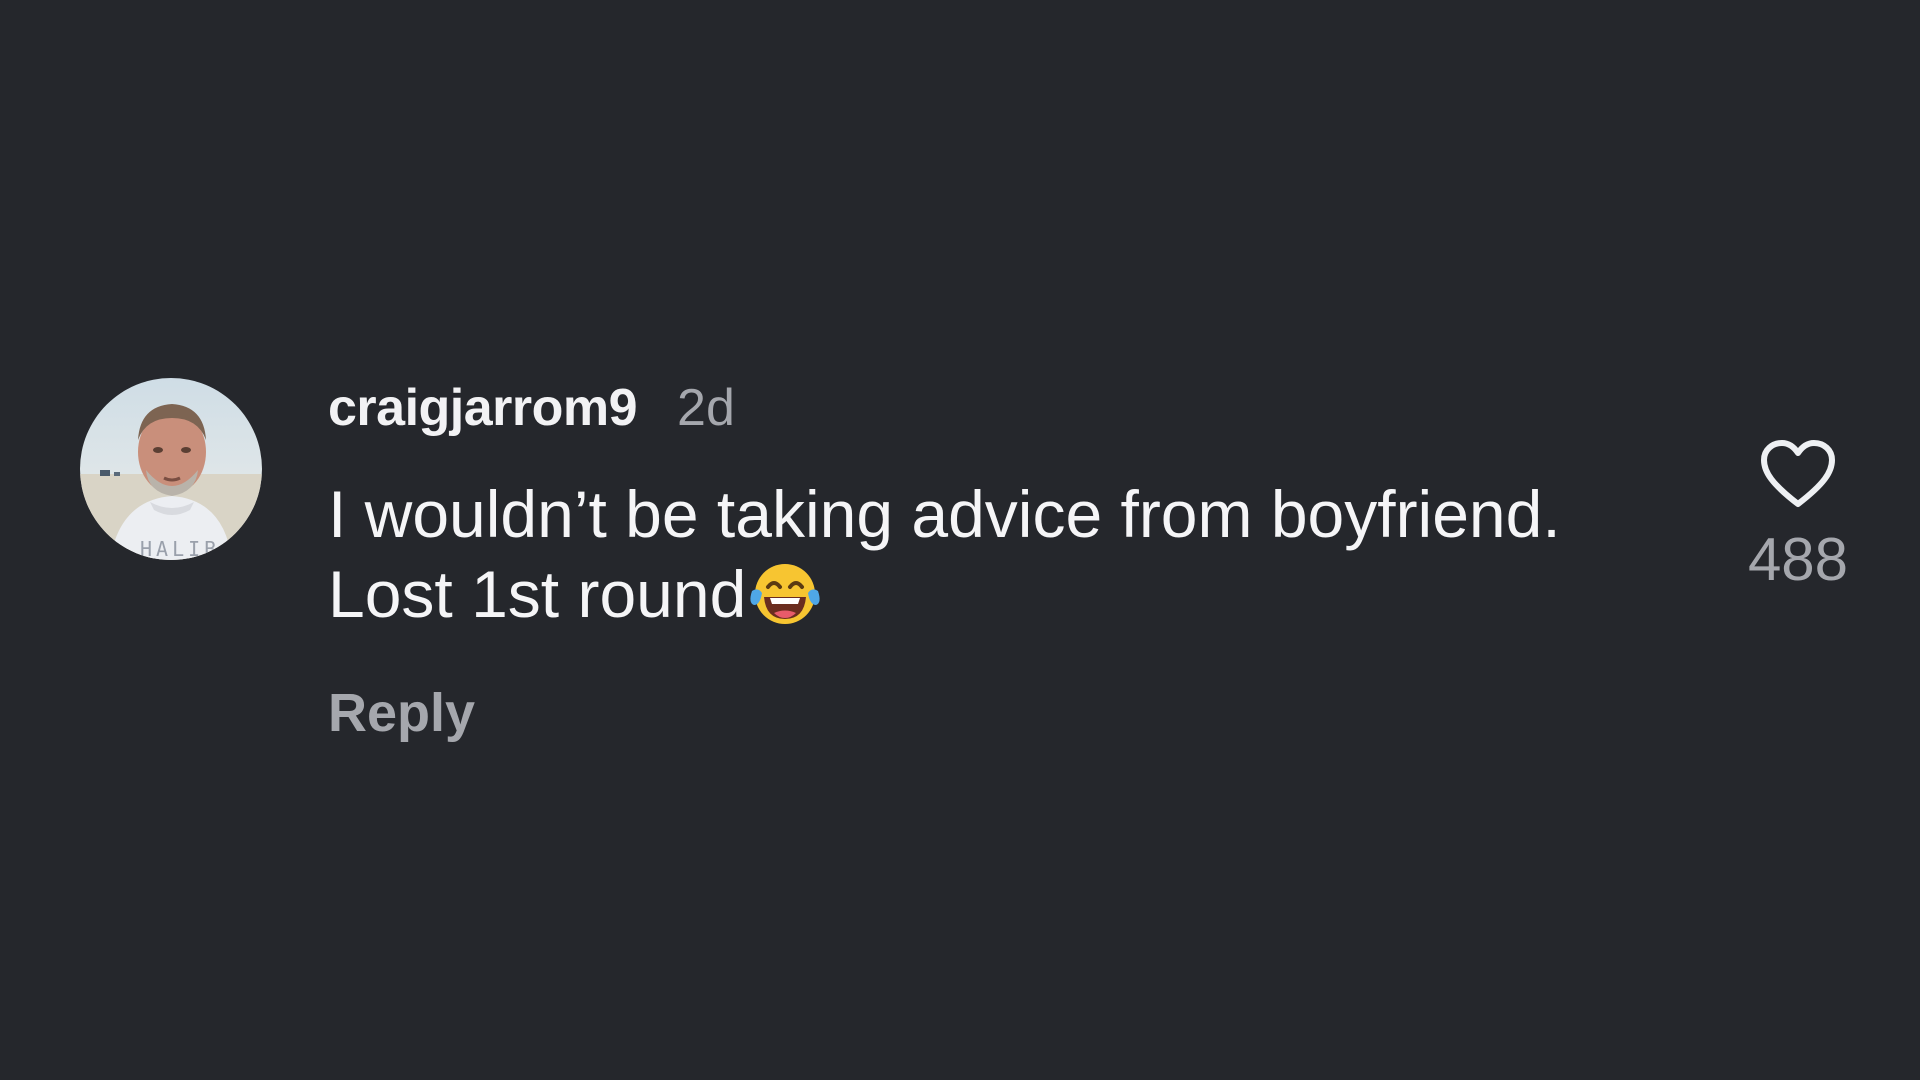  I want to click on reply-button: Reply, so click(401, 713).